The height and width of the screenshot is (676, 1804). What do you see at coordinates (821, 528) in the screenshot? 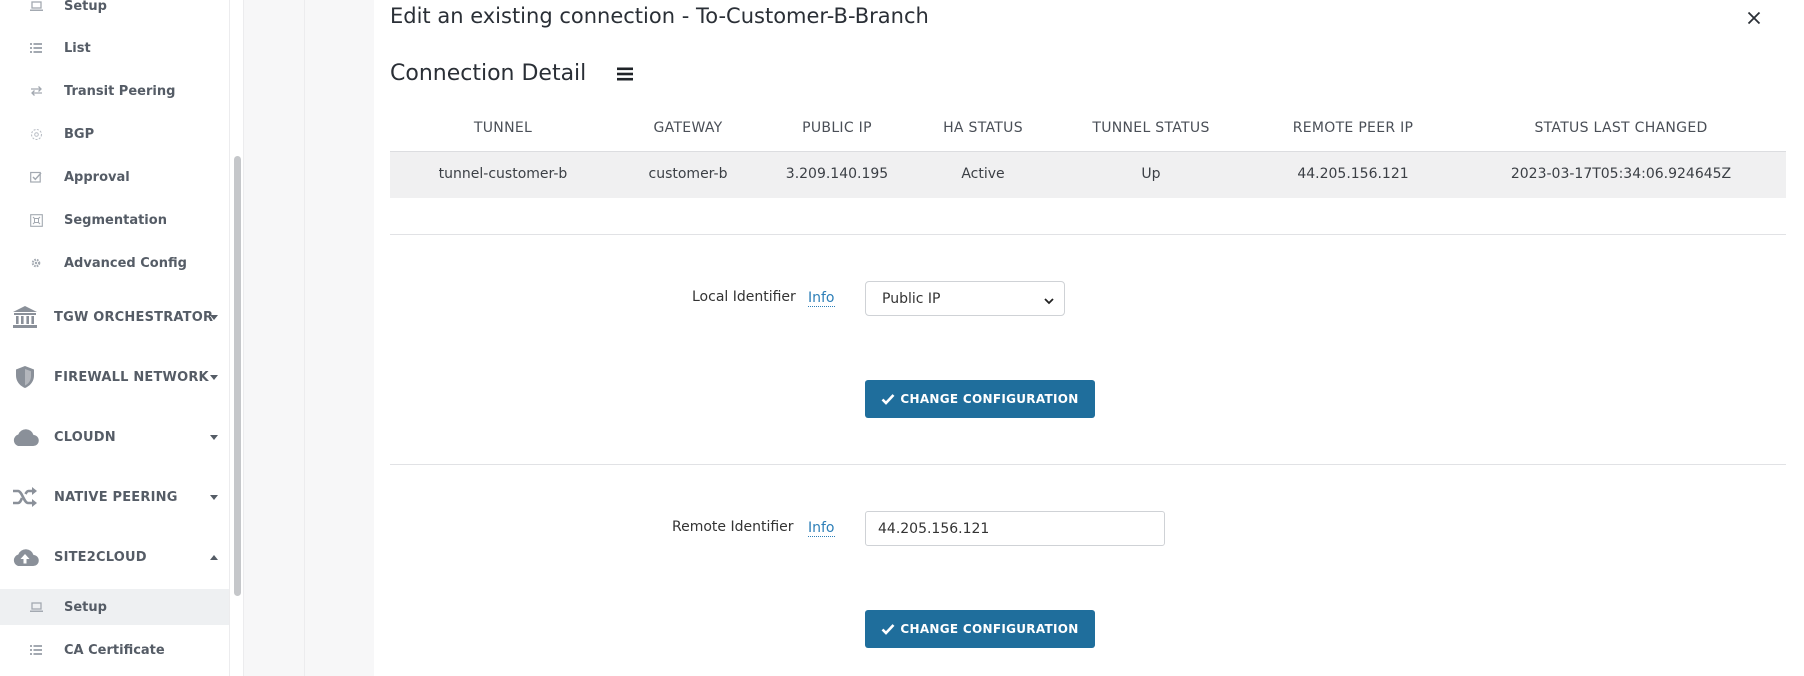
I see `remote-identifier-info-link: Info` at bounding box center [821, 528].